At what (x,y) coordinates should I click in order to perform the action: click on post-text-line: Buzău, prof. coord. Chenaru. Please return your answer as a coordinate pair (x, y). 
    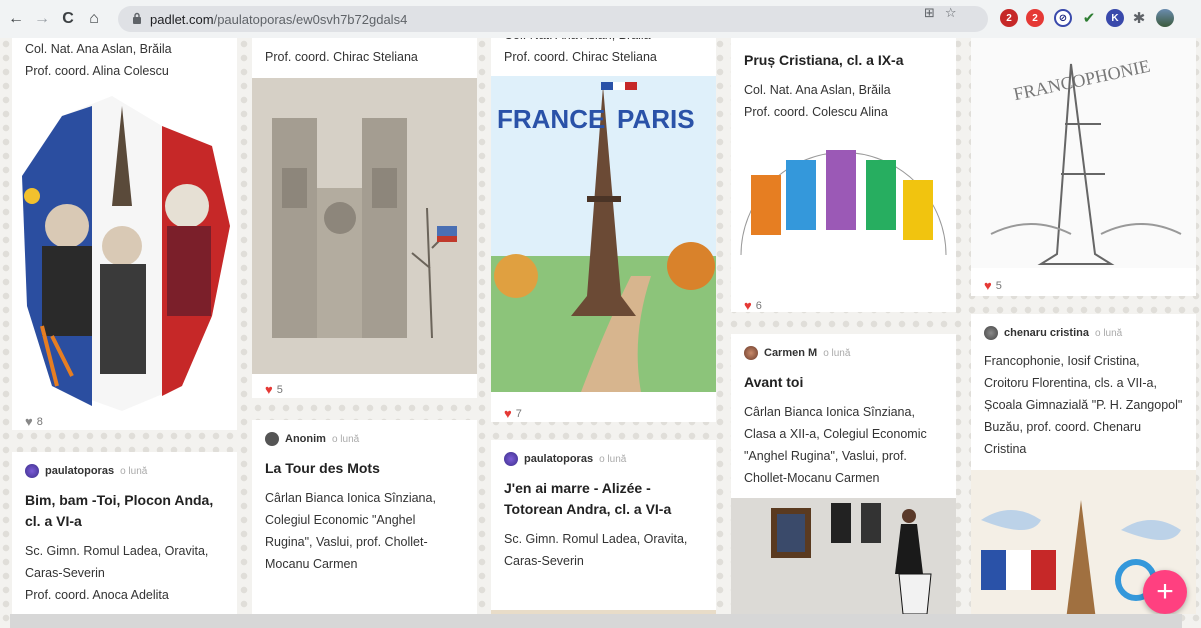
    Looking at the image, I should click on (1063, 427).